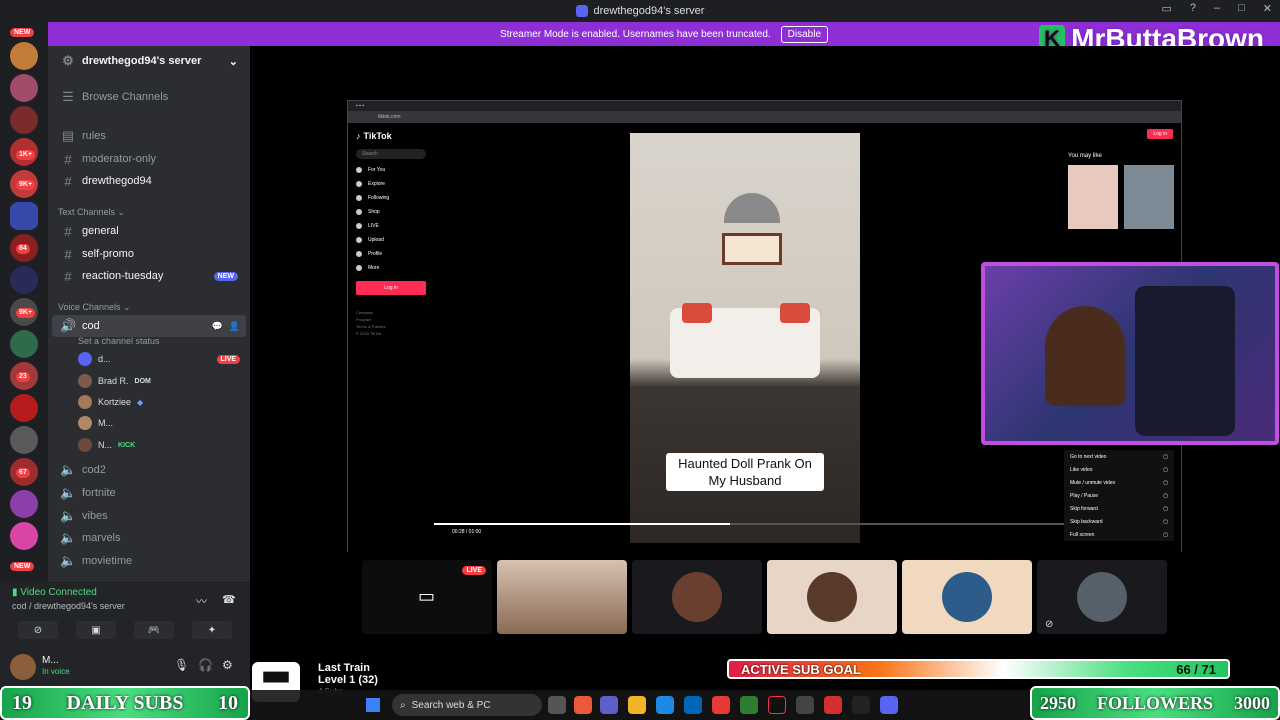 This screenshot has width=1280, height=720. What do you see at coordinates (637, 705) in the screenshot?
I see `folder-icon` at bounding box center [637, 705].